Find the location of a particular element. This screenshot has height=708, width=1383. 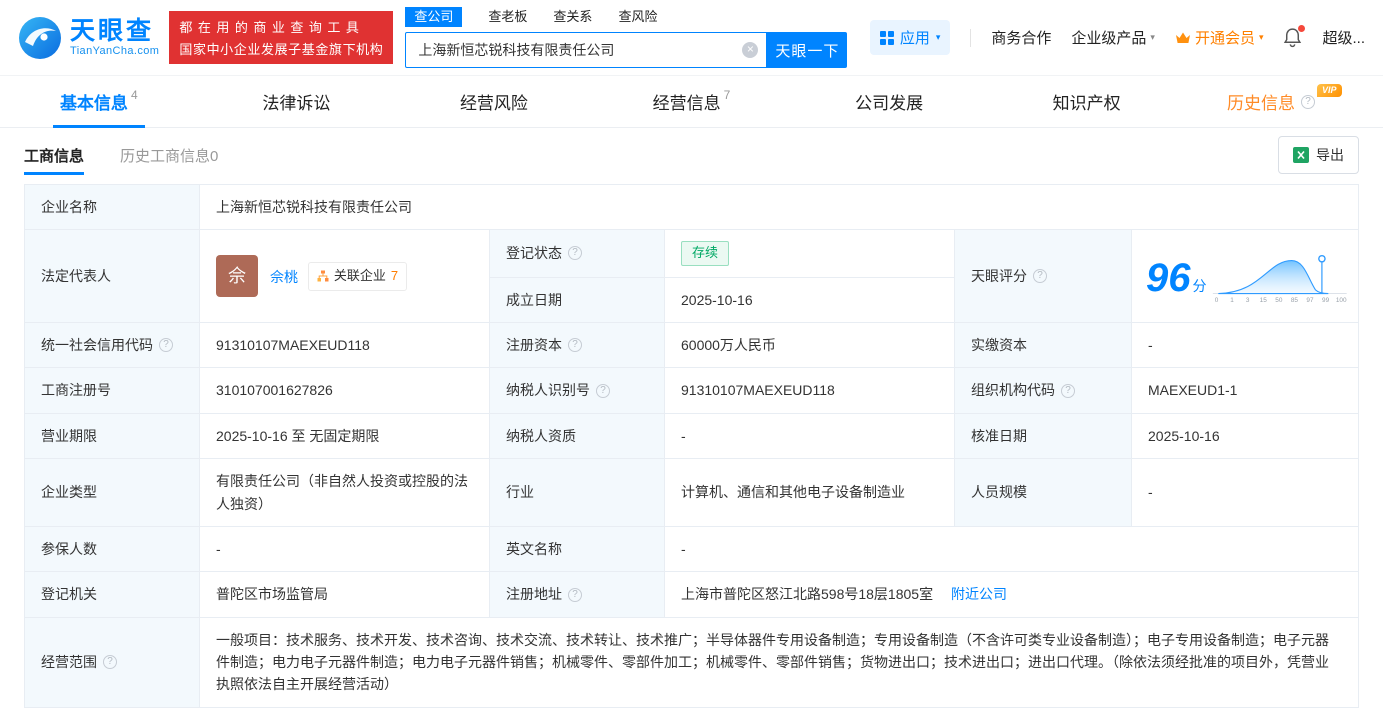

score-unit: 分 is located at coordinates (1199, 286).